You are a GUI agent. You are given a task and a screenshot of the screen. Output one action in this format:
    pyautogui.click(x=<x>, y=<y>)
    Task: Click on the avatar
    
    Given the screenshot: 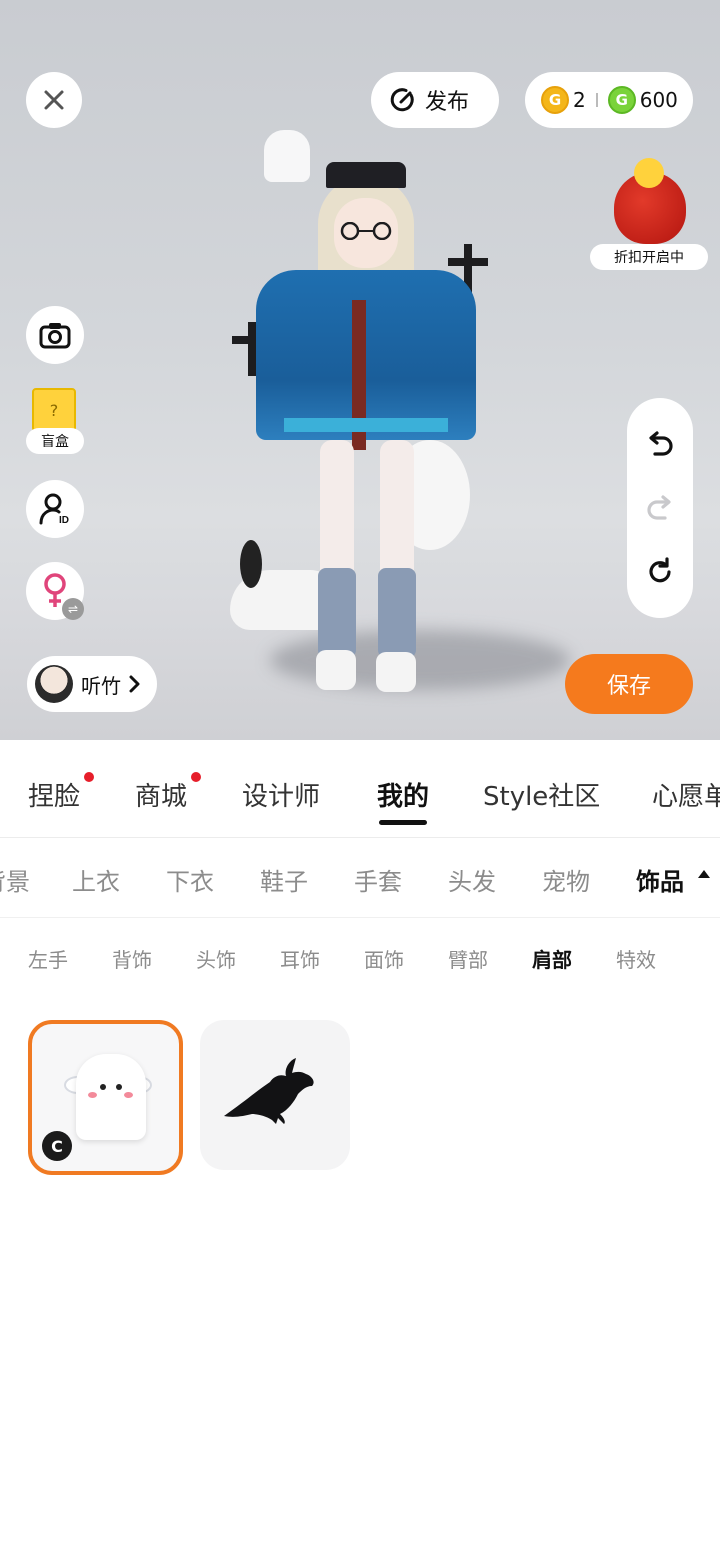 What is the action you would take?
    pyautogui.click(x=54, y=684)
    